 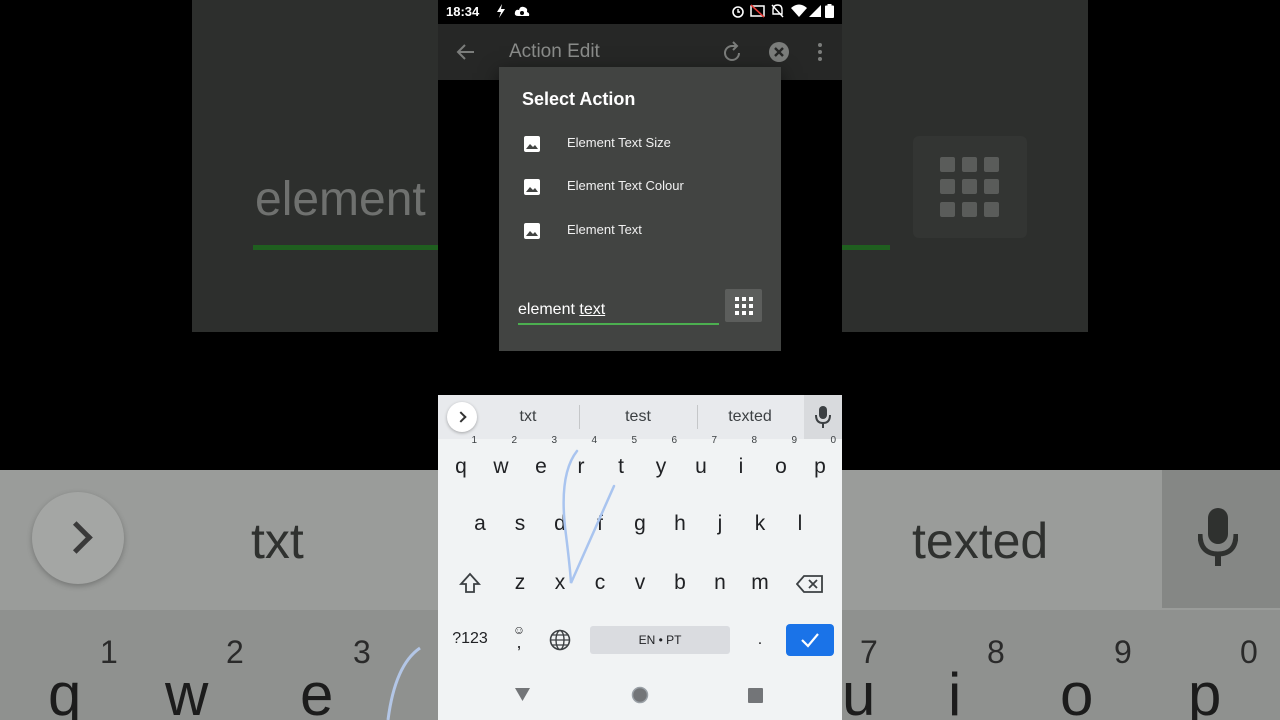 What do you see at coordinates (187, 690) in the screenshot?
I see `background-key-letter: w` at bounding box center [187, 690].